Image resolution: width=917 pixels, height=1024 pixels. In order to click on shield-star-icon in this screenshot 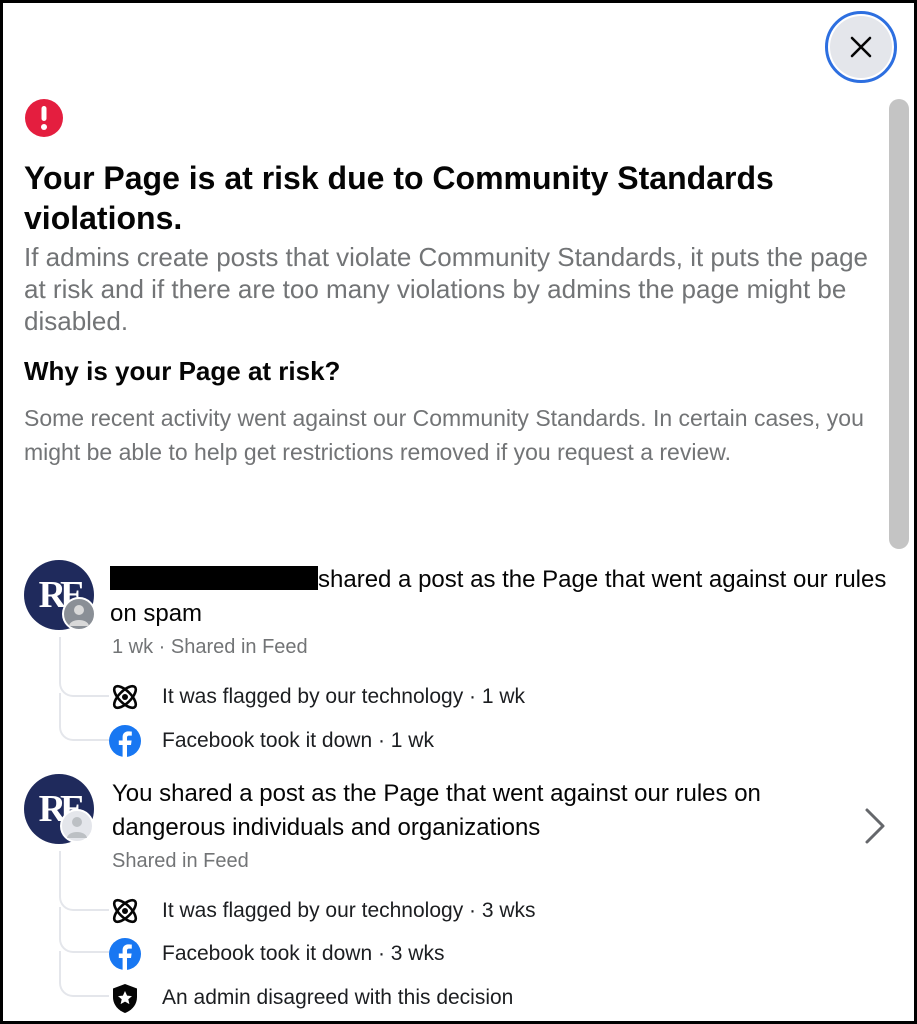, I will do `click(125, 998)`.